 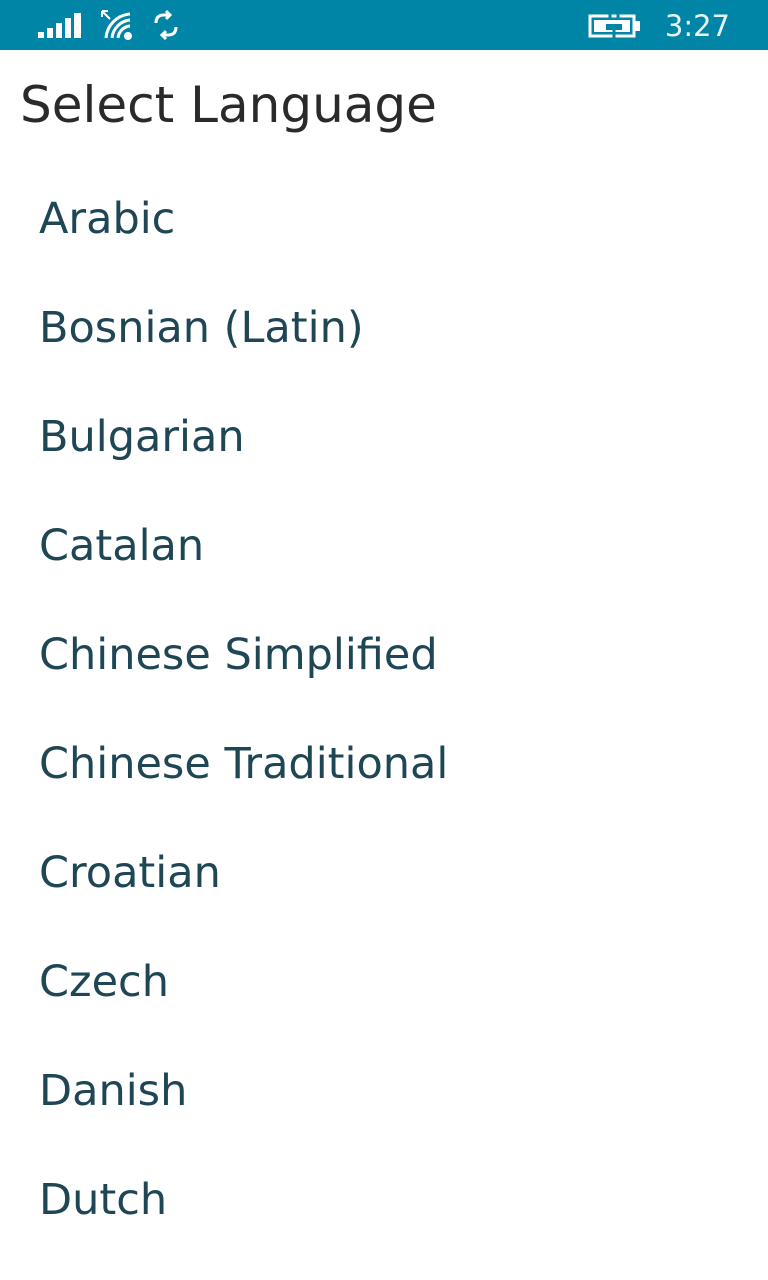 I want to click on list-item-catalan: Catalan, so click(x=384, y=545).